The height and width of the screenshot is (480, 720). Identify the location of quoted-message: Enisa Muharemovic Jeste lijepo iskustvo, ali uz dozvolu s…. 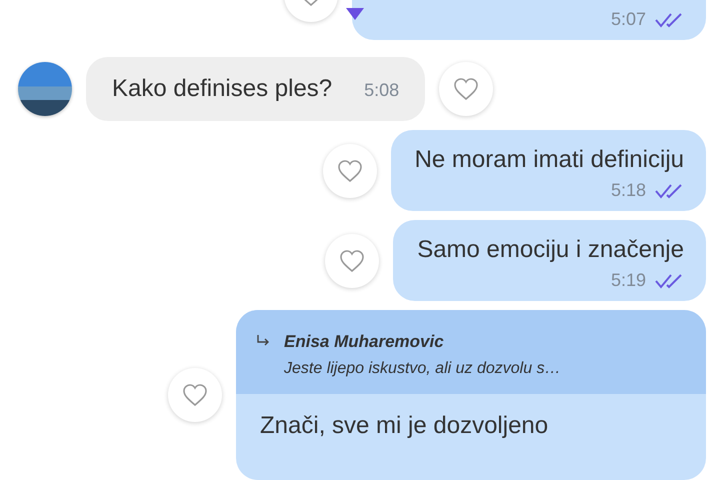
(471, 352).